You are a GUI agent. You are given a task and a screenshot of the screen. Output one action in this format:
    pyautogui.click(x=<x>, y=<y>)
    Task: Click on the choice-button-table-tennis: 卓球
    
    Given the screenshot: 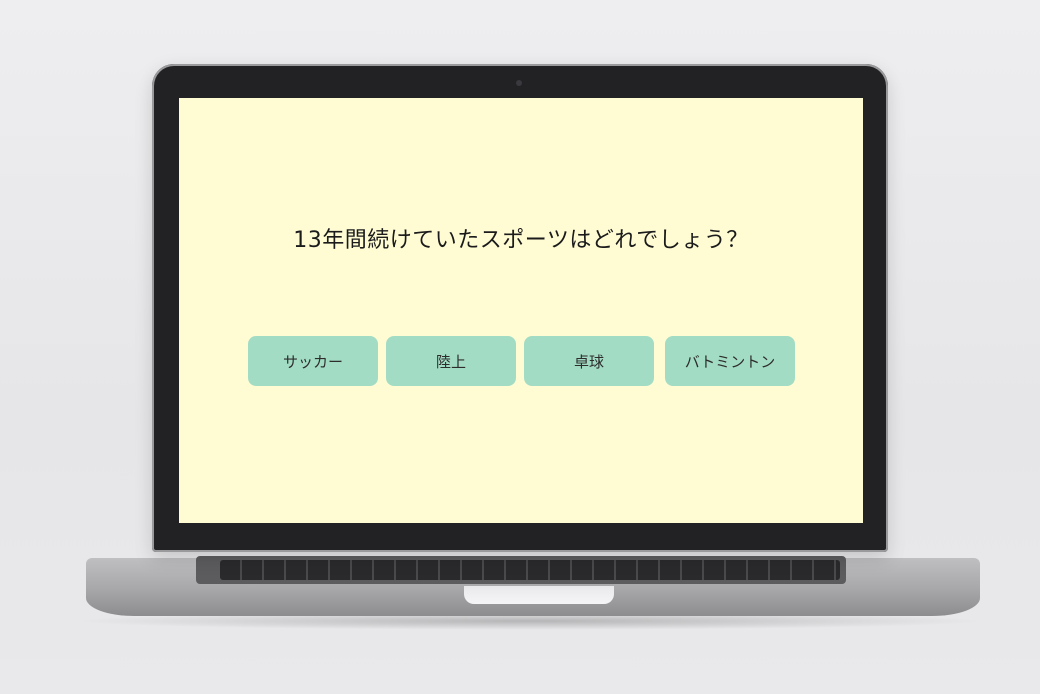 What is the action you would take?
    pyautogui.click(x=589, y=361)
    